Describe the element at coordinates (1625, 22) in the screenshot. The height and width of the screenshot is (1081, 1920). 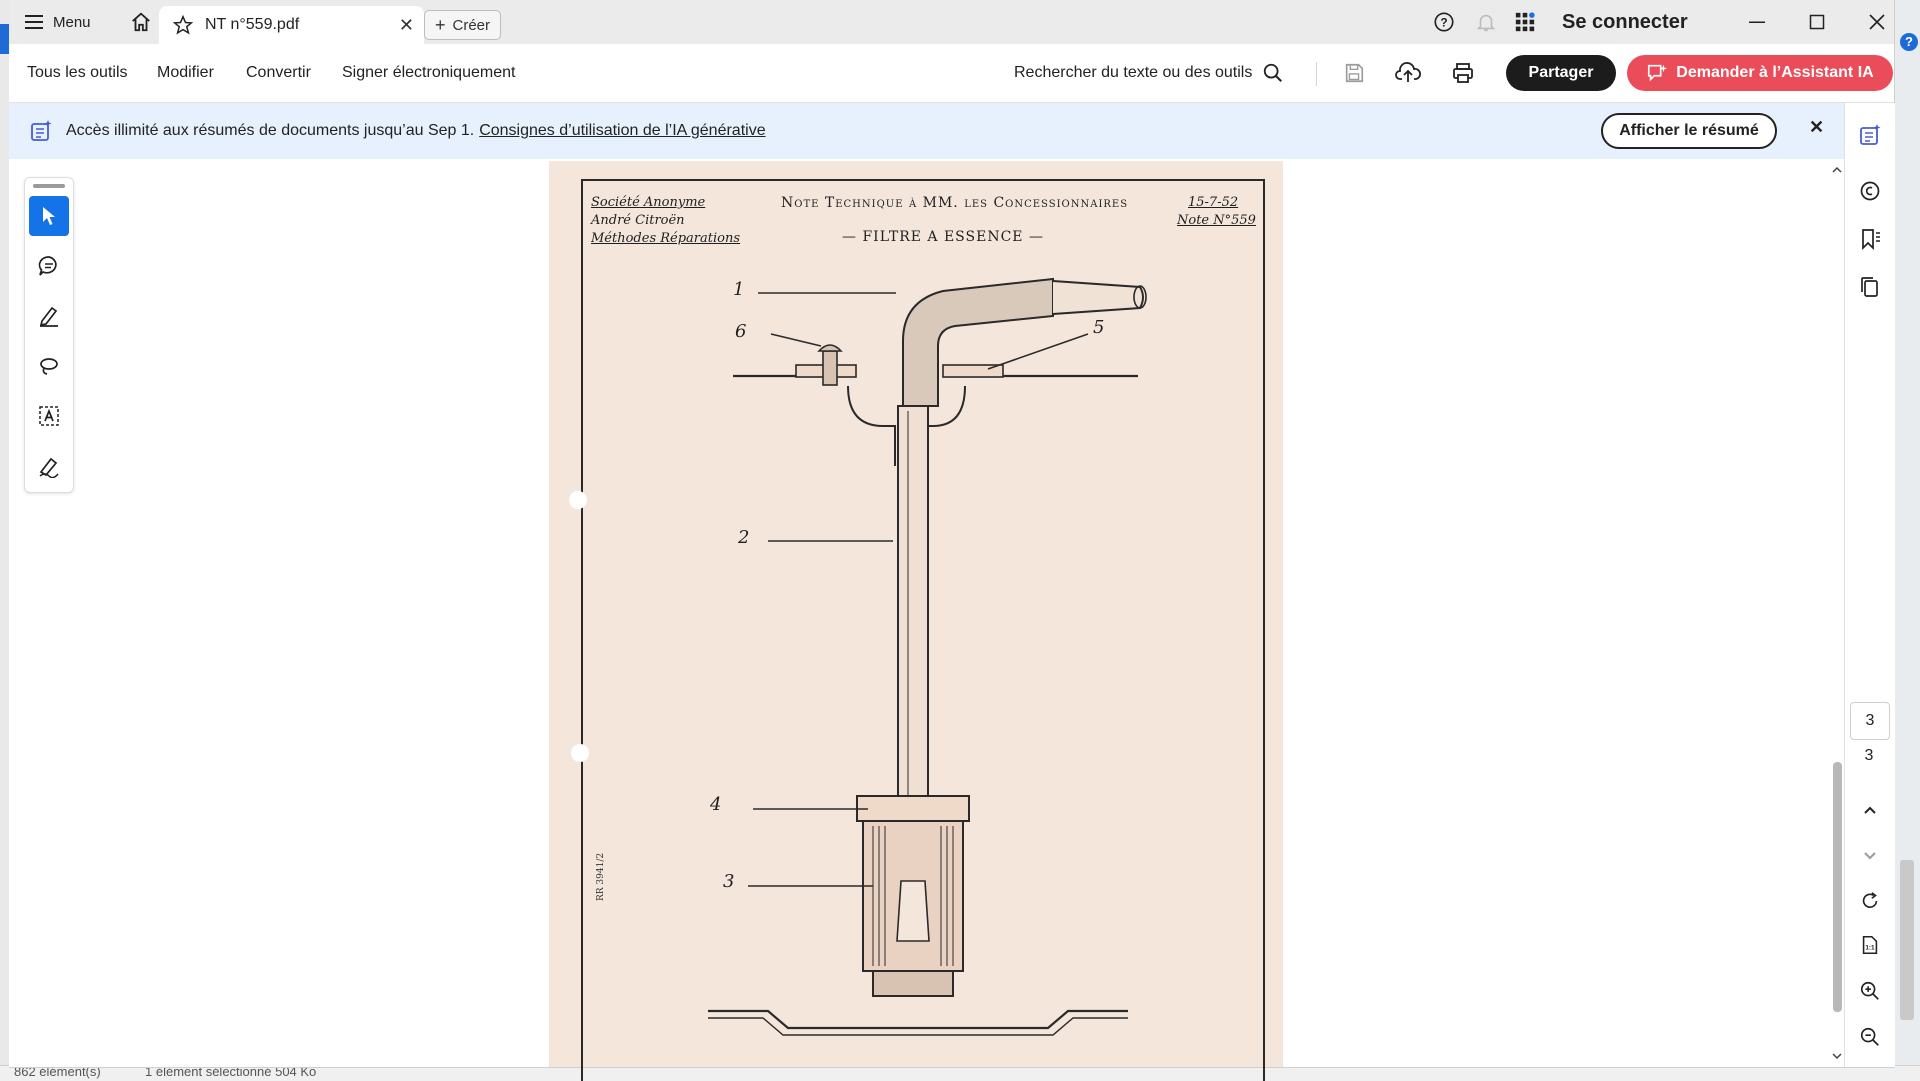
I see `login-button: Se connecter` at that location.